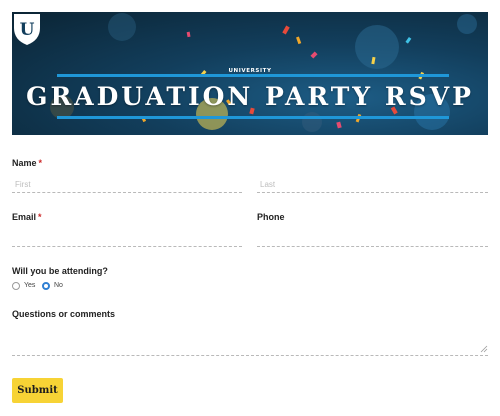 The height and width of the screenshot is (416, 500). Describe the element at coordinates (16, 286) in the screenshot. I see `attending-yes-radio` at that location.